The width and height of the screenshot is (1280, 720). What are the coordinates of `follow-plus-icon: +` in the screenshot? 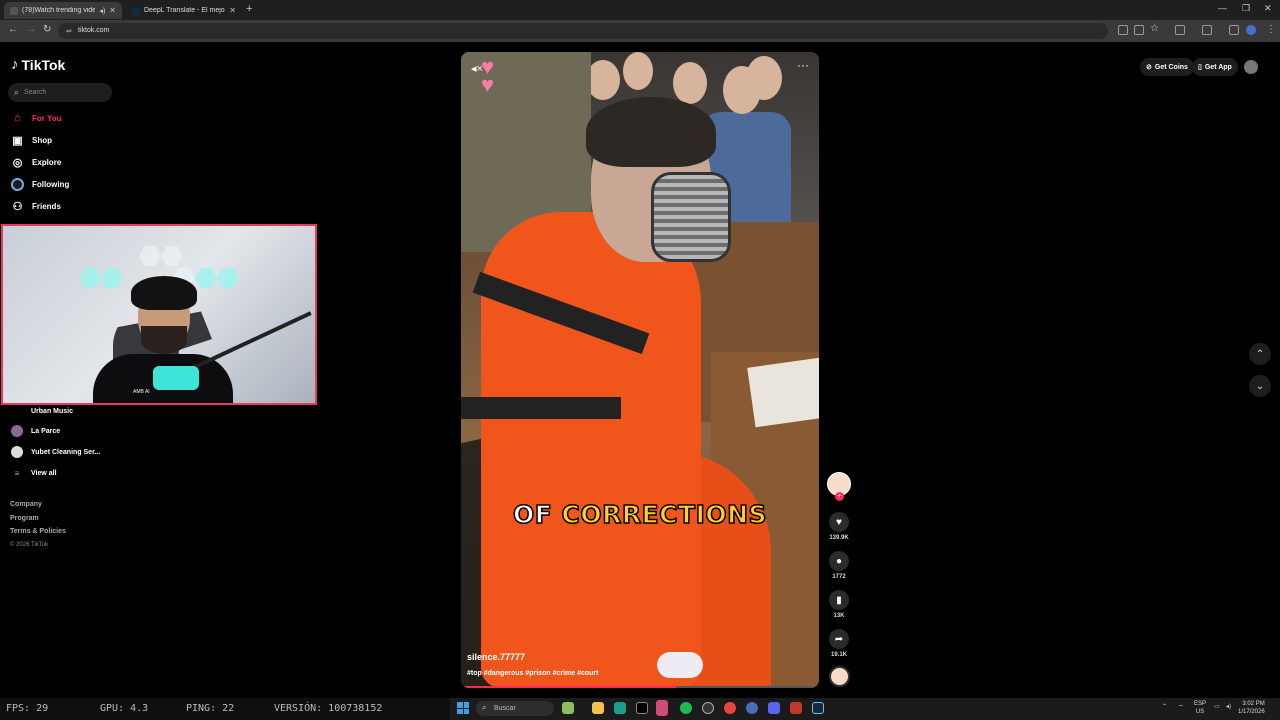 It's located at (839, 496).